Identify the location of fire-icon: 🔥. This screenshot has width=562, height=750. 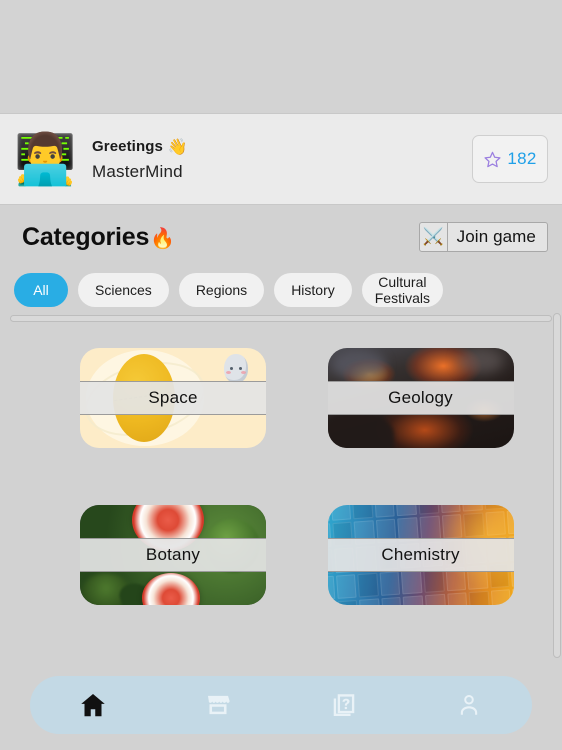
(162, 238).